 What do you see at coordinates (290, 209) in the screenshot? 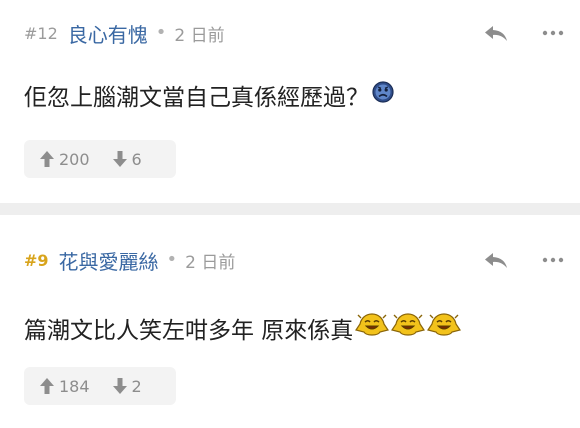
I see `post-separator` at bounding box center [290, 209].